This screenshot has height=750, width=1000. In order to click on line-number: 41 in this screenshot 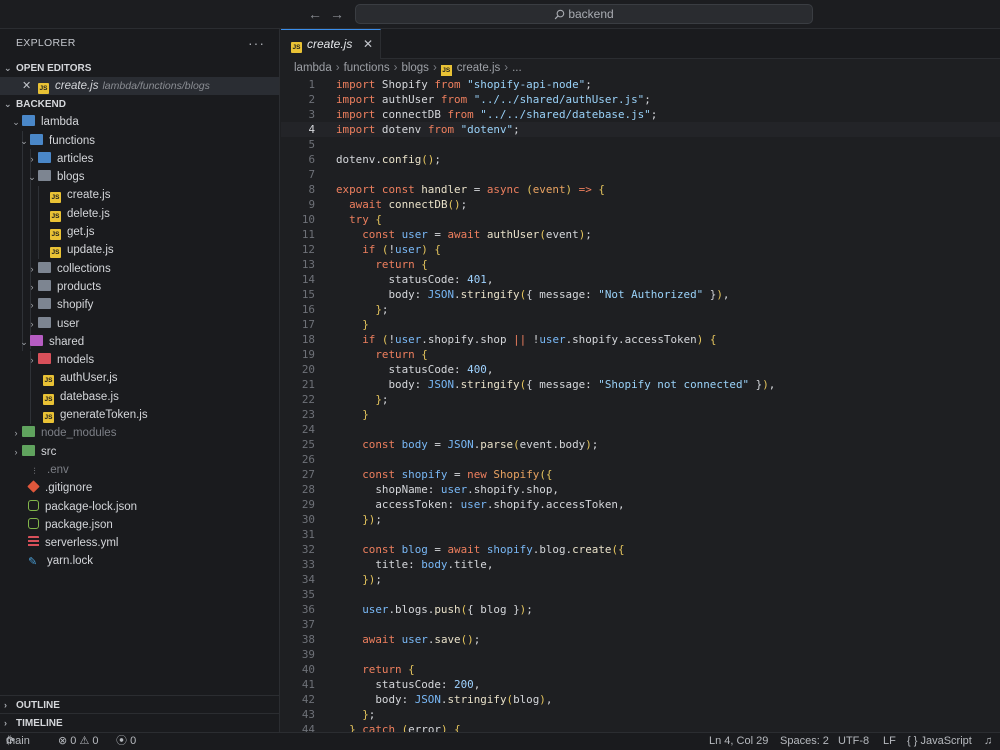, I will do `click(308, 684)`.